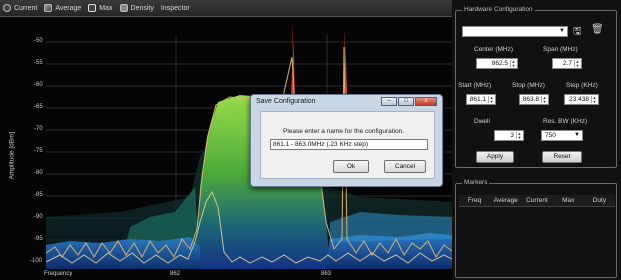 This screenshot has height=280, width=621. I want to click on markers-col-current: Current, so click(536, 200).